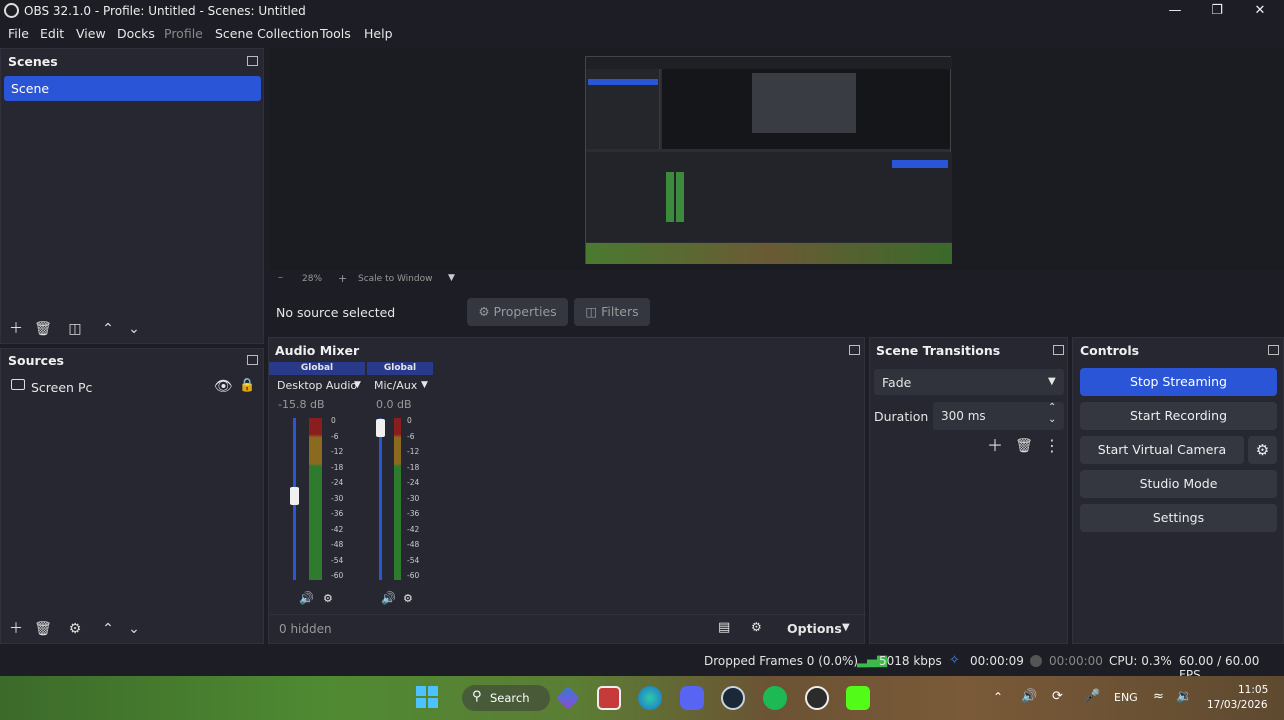 This screenshot has width=1284, height=720. Describe the element at coordinates (724, 627) in the screenshot. I see `layout-icon: ▤` at that location.